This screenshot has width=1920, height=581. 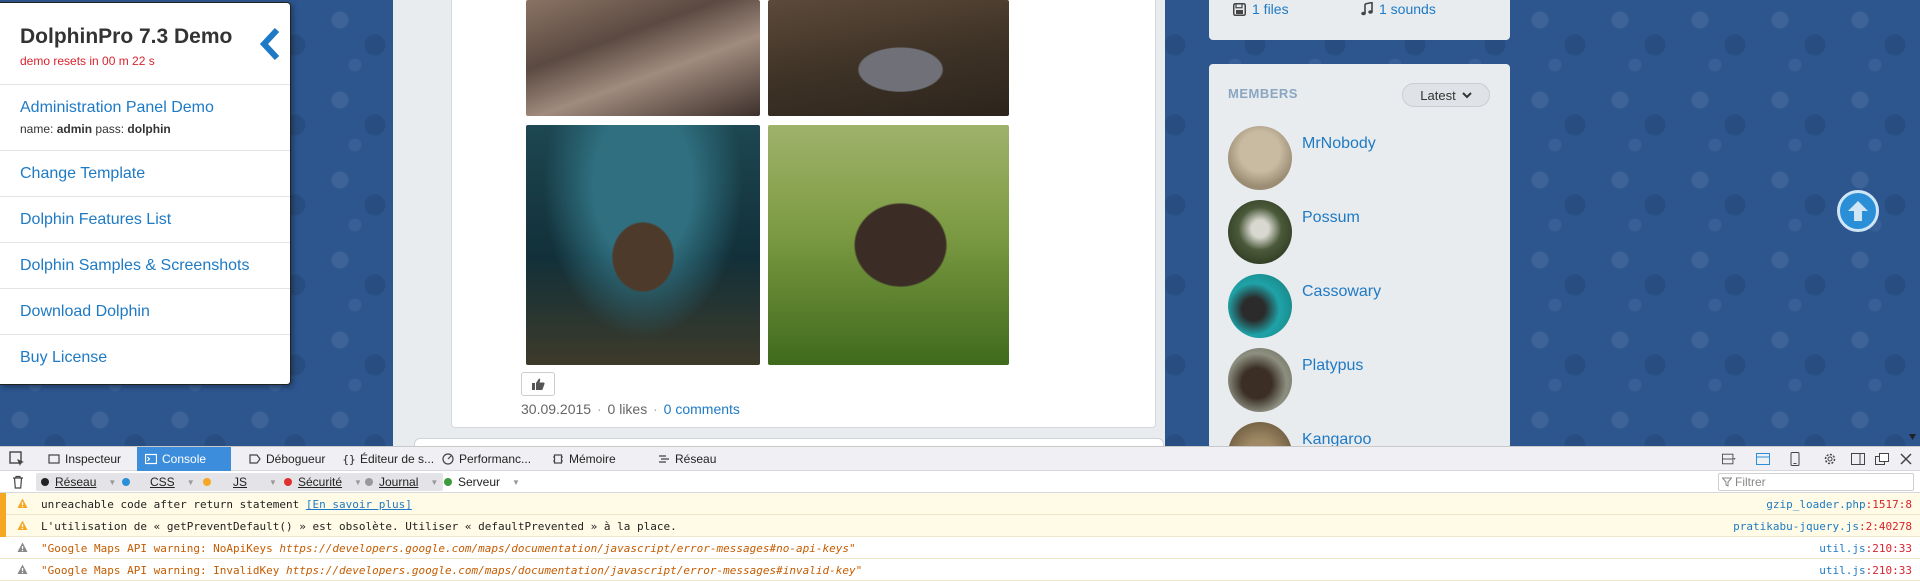 I want to click on features-list-link: Dolphin Features List, so click(x=95, y=219).